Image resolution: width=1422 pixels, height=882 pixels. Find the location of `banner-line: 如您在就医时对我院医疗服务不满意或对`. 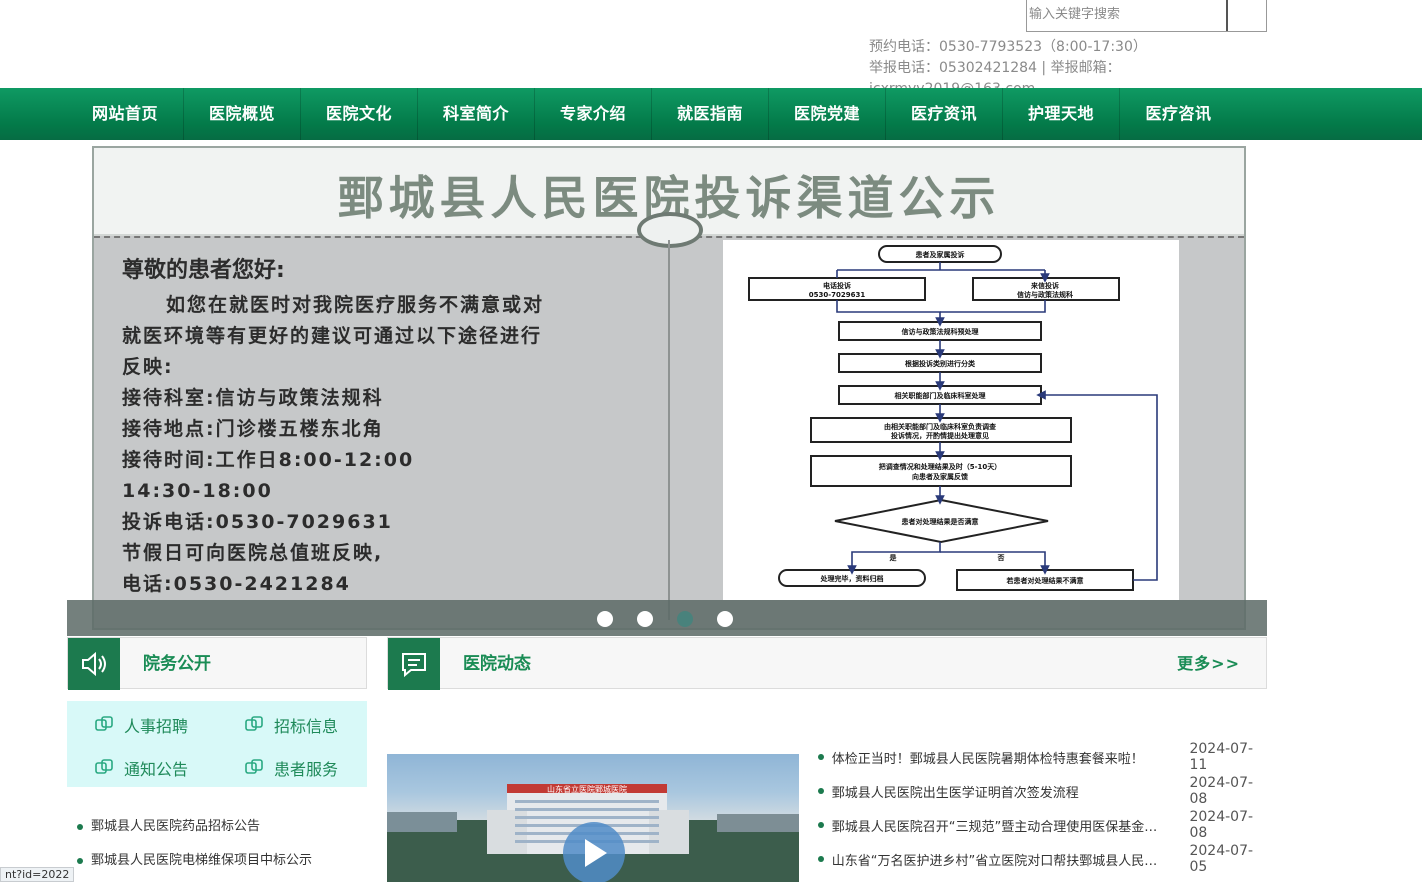

banner-line: 如您在就医时对我院医疗服务不满意或对 is located at coordinates (355, 305).